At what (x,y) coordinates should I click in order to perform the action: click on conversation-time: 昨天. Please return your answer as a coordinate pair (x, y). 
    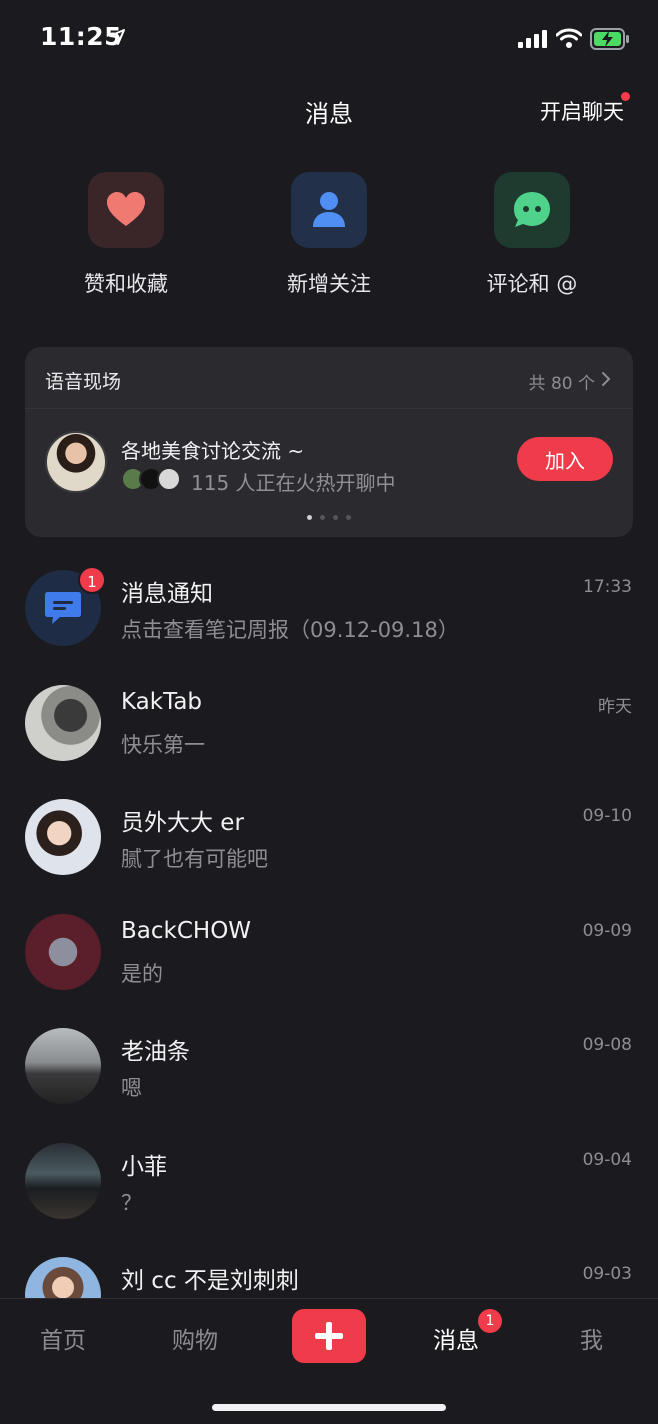
    Looking at the image, I should click on (615, 706).